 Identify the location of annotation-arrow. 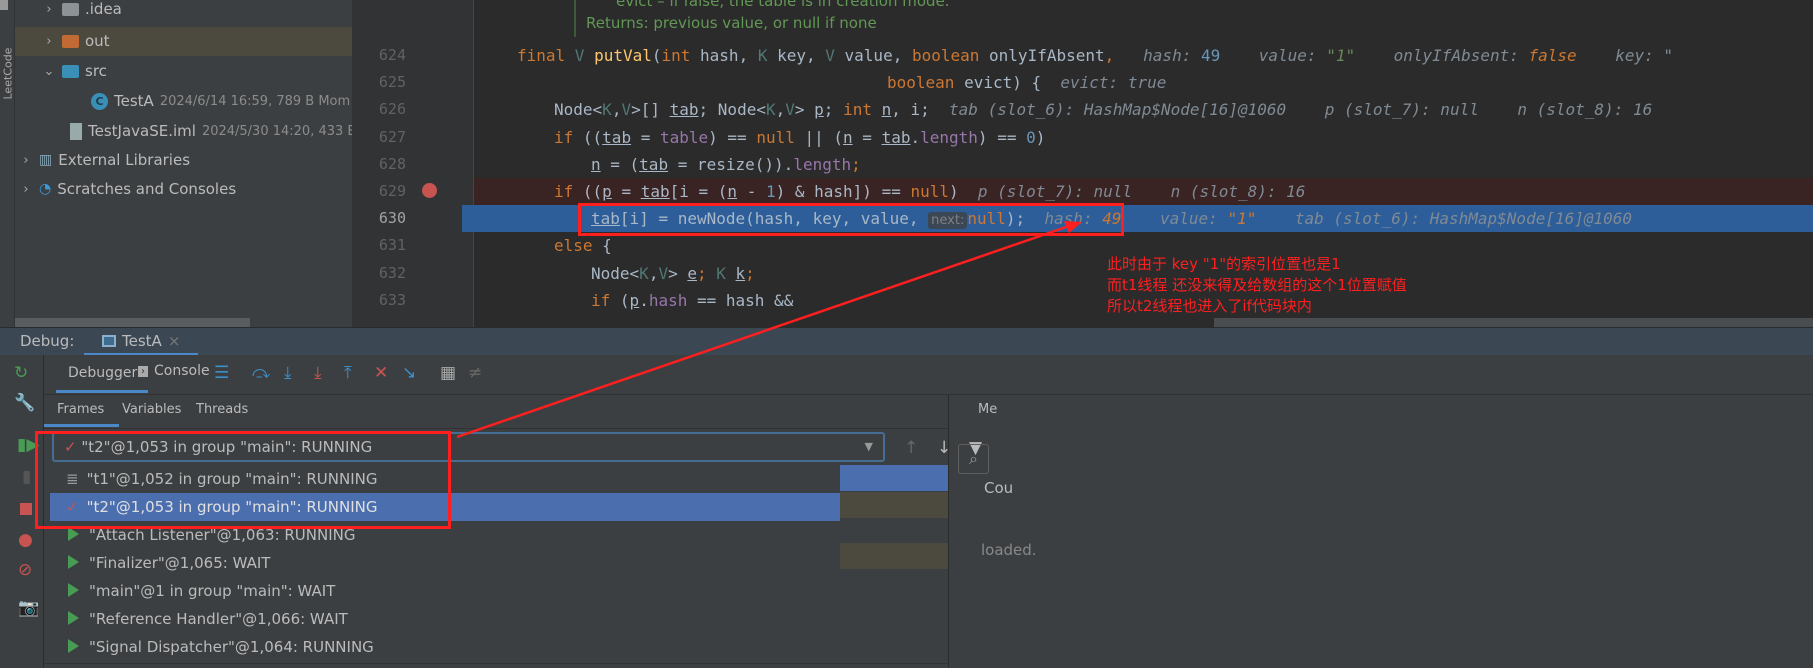
(769, 330).